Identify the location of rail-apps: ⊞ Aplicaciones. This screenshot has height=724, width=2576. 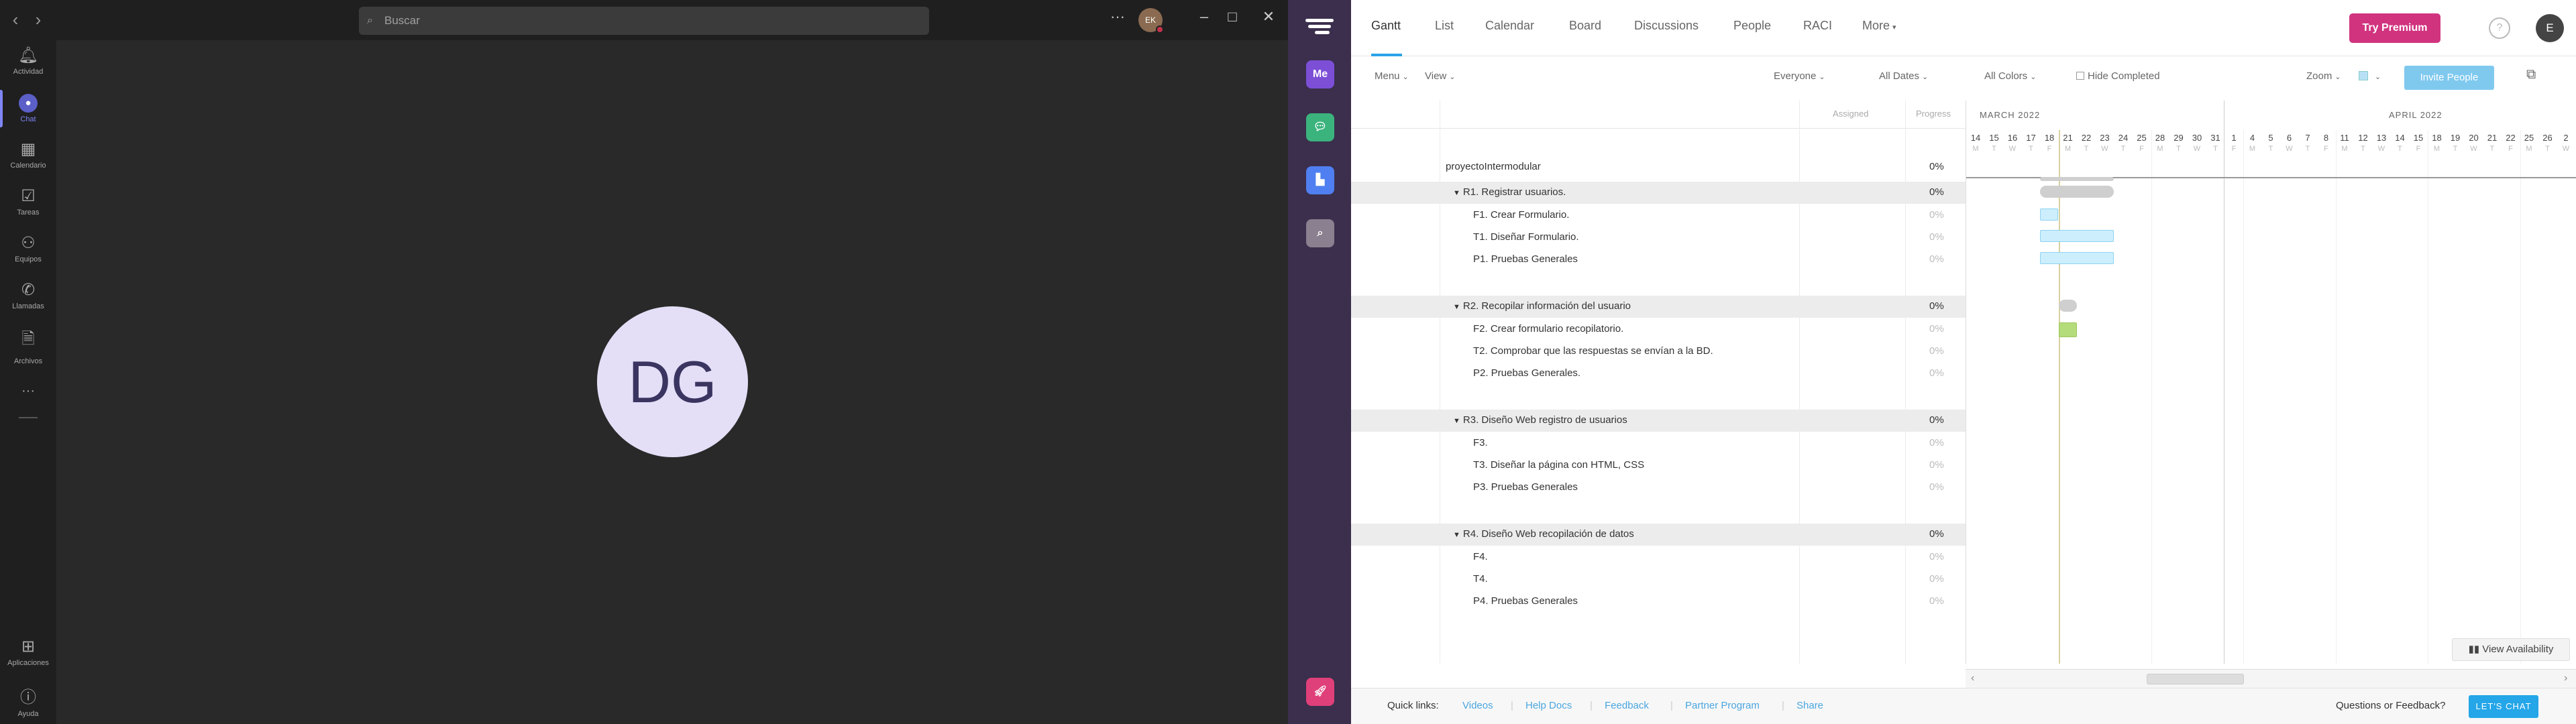
(28, 652).